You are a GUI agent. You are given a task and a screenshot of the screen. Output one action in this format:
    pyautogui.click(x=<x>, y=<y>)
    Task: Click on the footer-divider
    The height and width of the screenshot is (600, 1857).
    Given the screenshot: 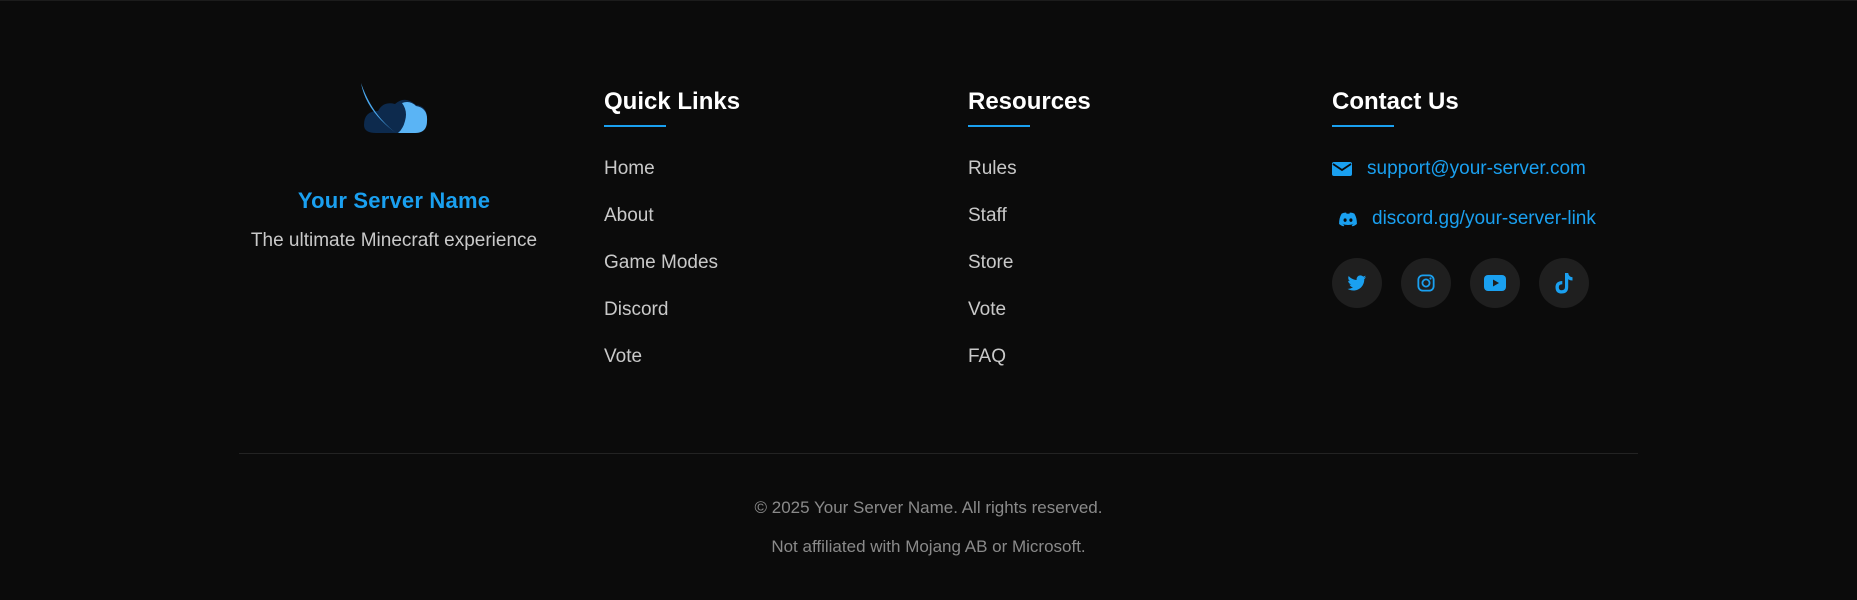 What is the action you would take?
    pyautogui.click(x=938, y=453)
    